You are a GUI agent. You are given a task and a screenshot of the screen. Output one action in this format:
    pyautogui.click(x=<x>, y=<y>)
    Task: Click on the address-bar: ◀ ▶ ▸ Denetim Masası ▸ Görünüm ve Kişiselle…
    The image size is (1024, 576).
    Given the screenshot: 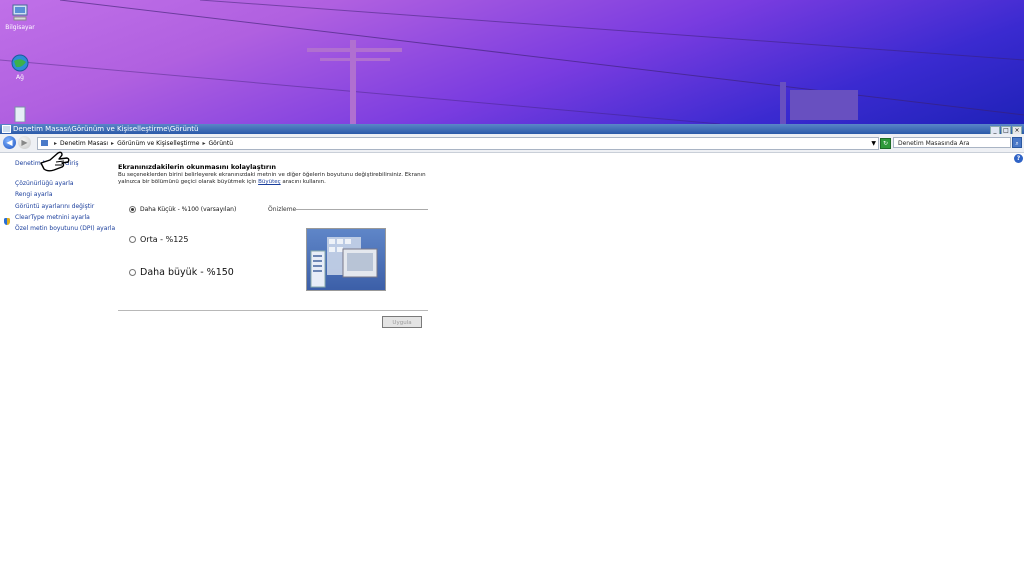 What is the action you would take?
    pyautogui.click(x=512, y=143)
    